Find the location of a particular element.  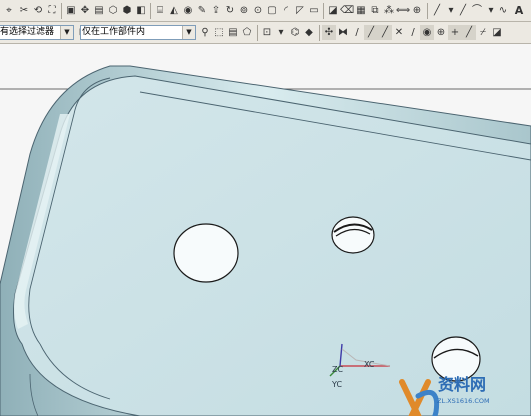

thicken-icon: ▦ is located at coordinates (361, 10).